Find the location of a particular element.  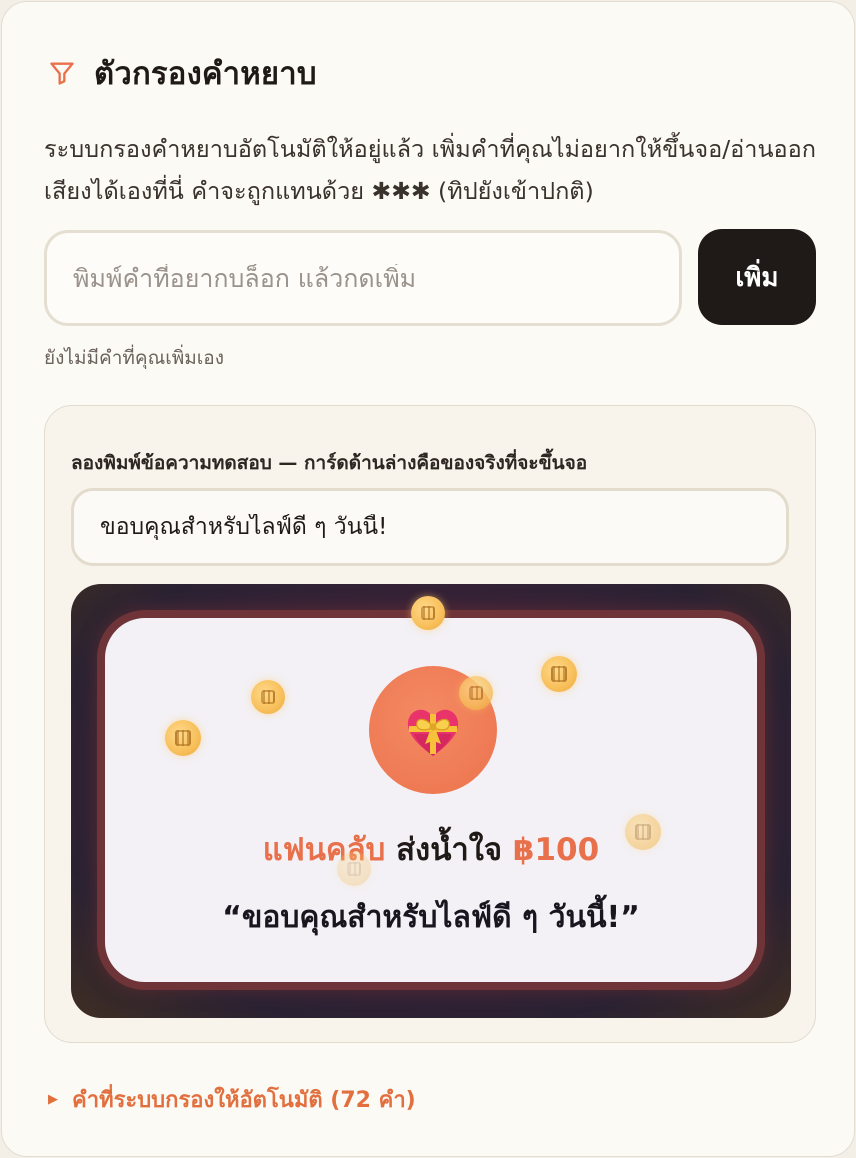

filter-icon is located at coordinates (62, 73).